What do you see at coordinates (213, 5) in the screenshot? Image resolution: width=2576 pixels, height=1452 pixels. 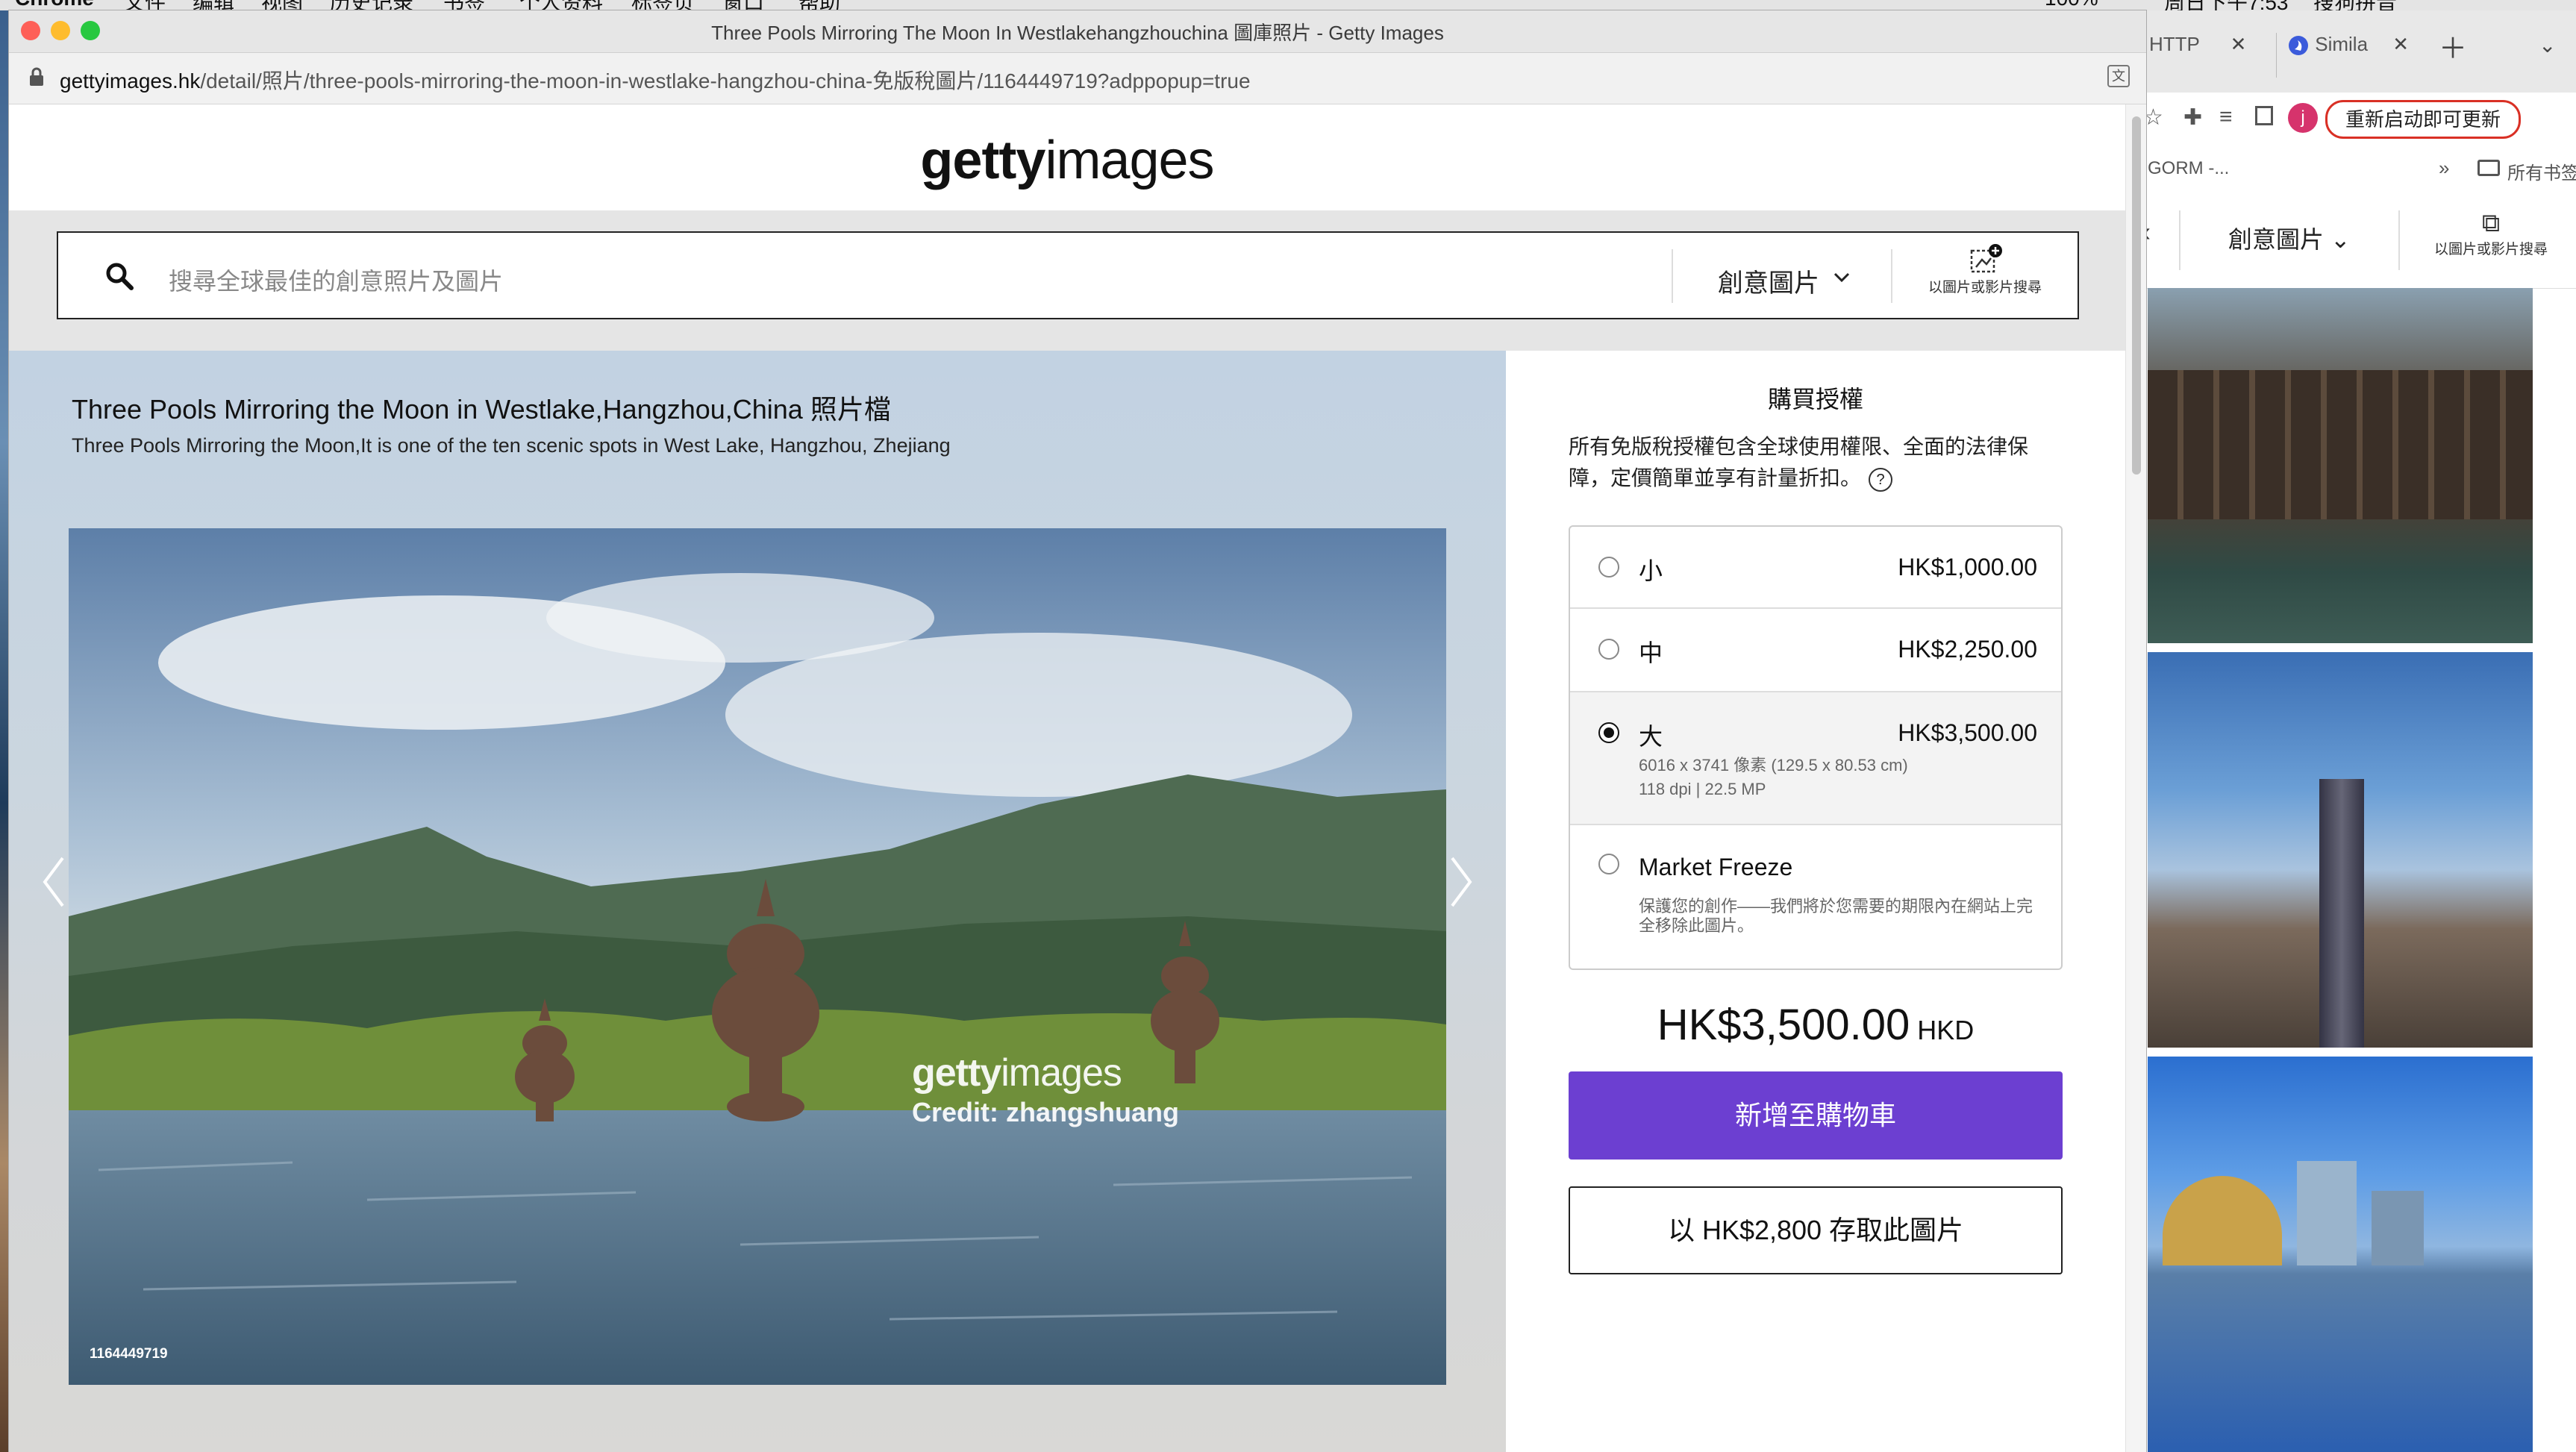 I see `menu-edit: 编辑` at bounding box center [213, 5].